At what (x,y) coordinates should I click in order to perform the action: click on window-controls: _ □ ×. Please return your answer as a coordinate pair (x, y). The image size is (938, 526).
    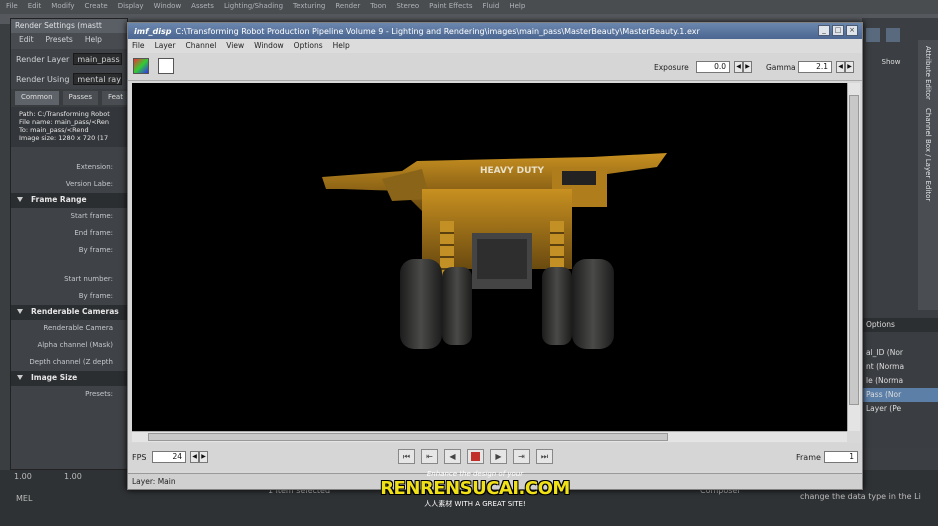
    Looking at the image, I should click on (838, 30).